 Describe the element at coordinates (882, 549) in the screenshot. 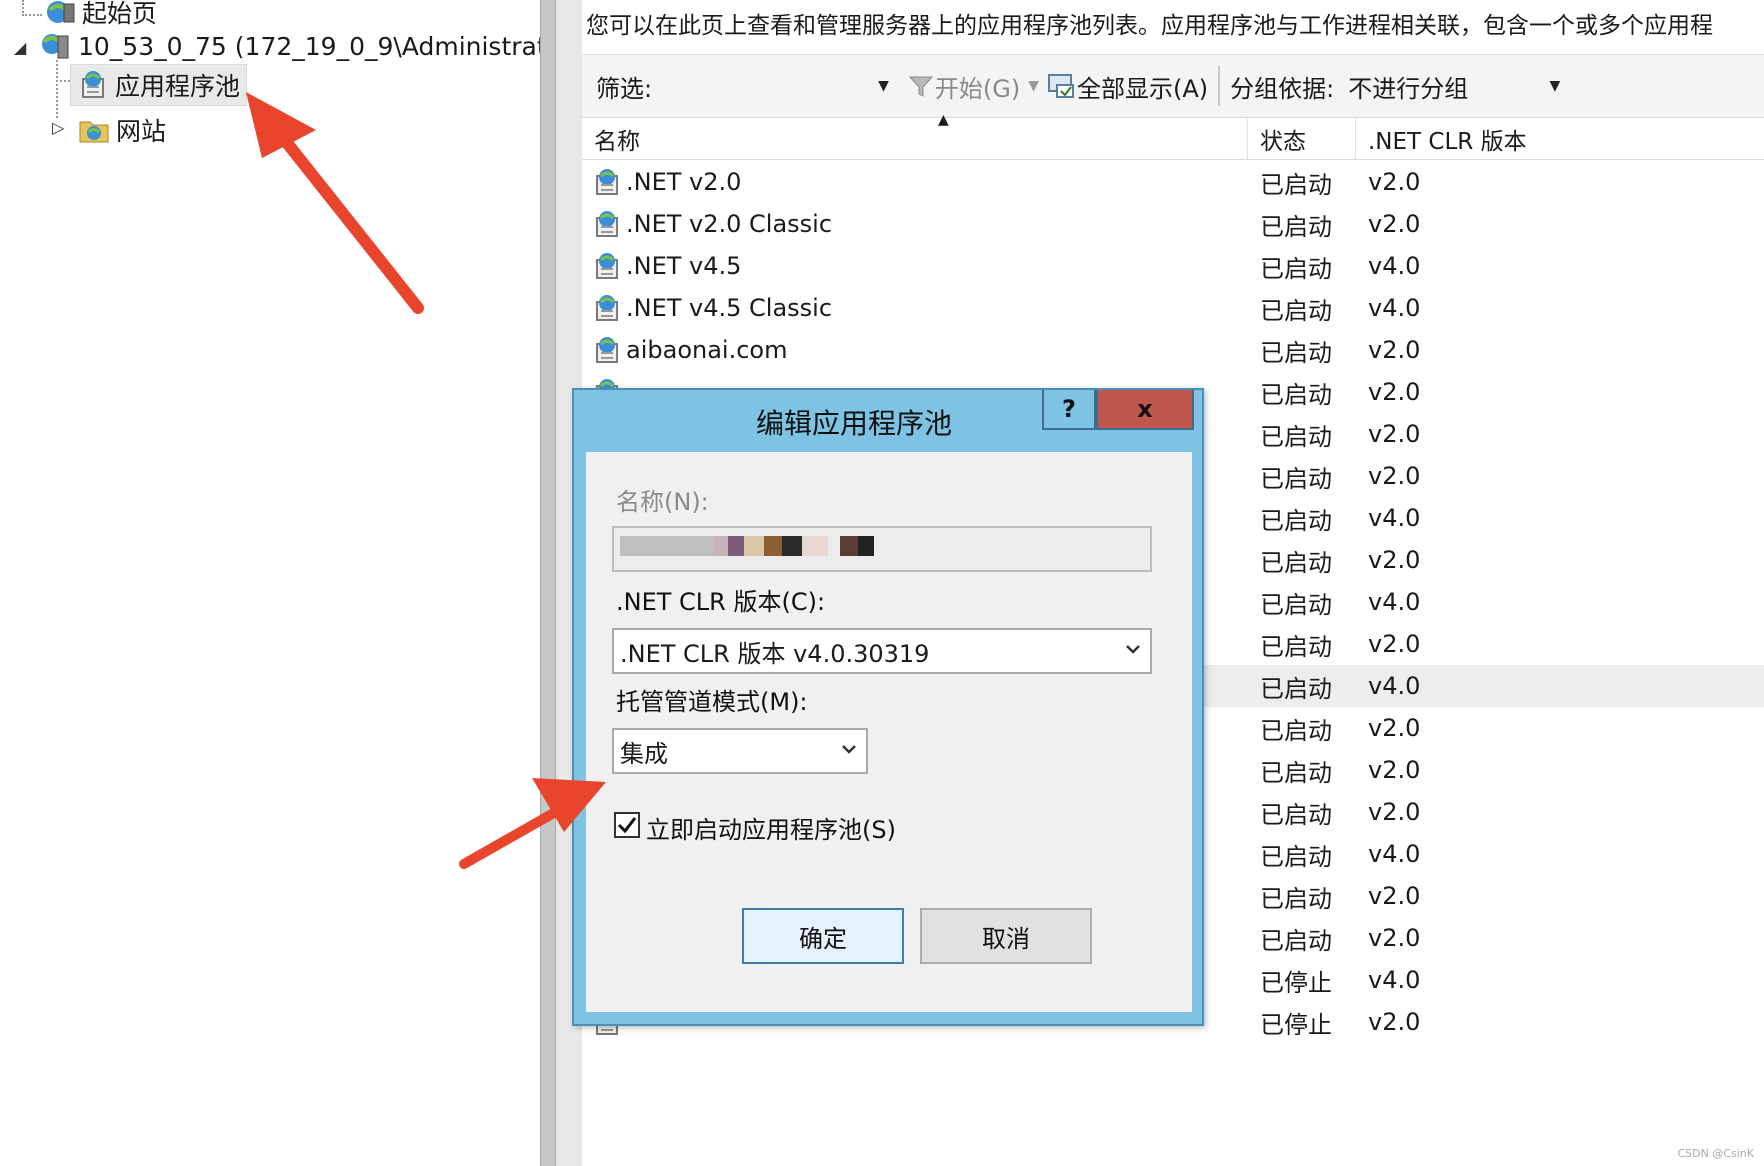

I see `name-field` at that location.